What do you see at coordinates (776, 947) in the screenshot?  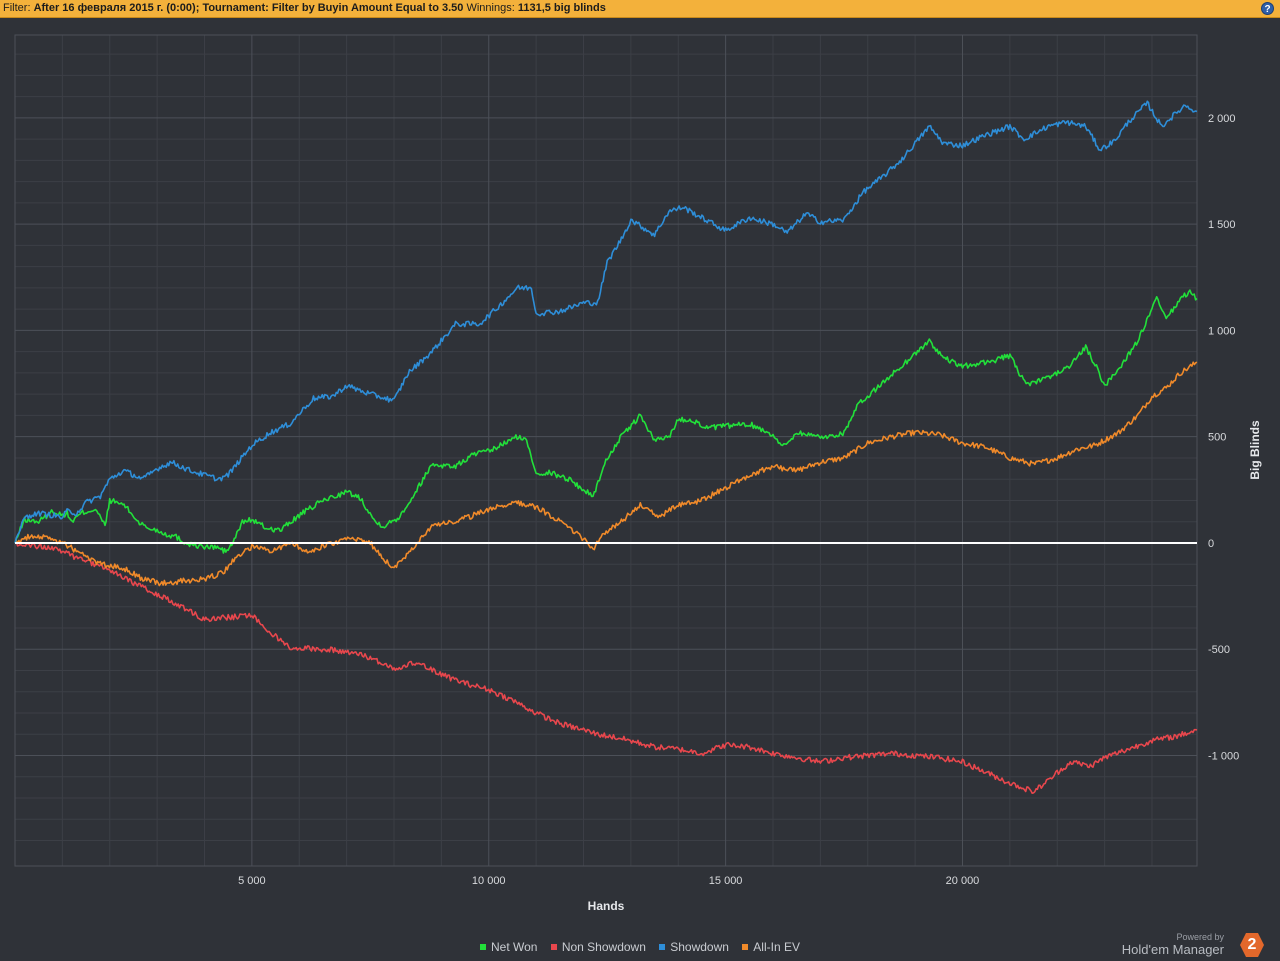 I see `legend-label: All-In EV` at bounding box center [776, 947].